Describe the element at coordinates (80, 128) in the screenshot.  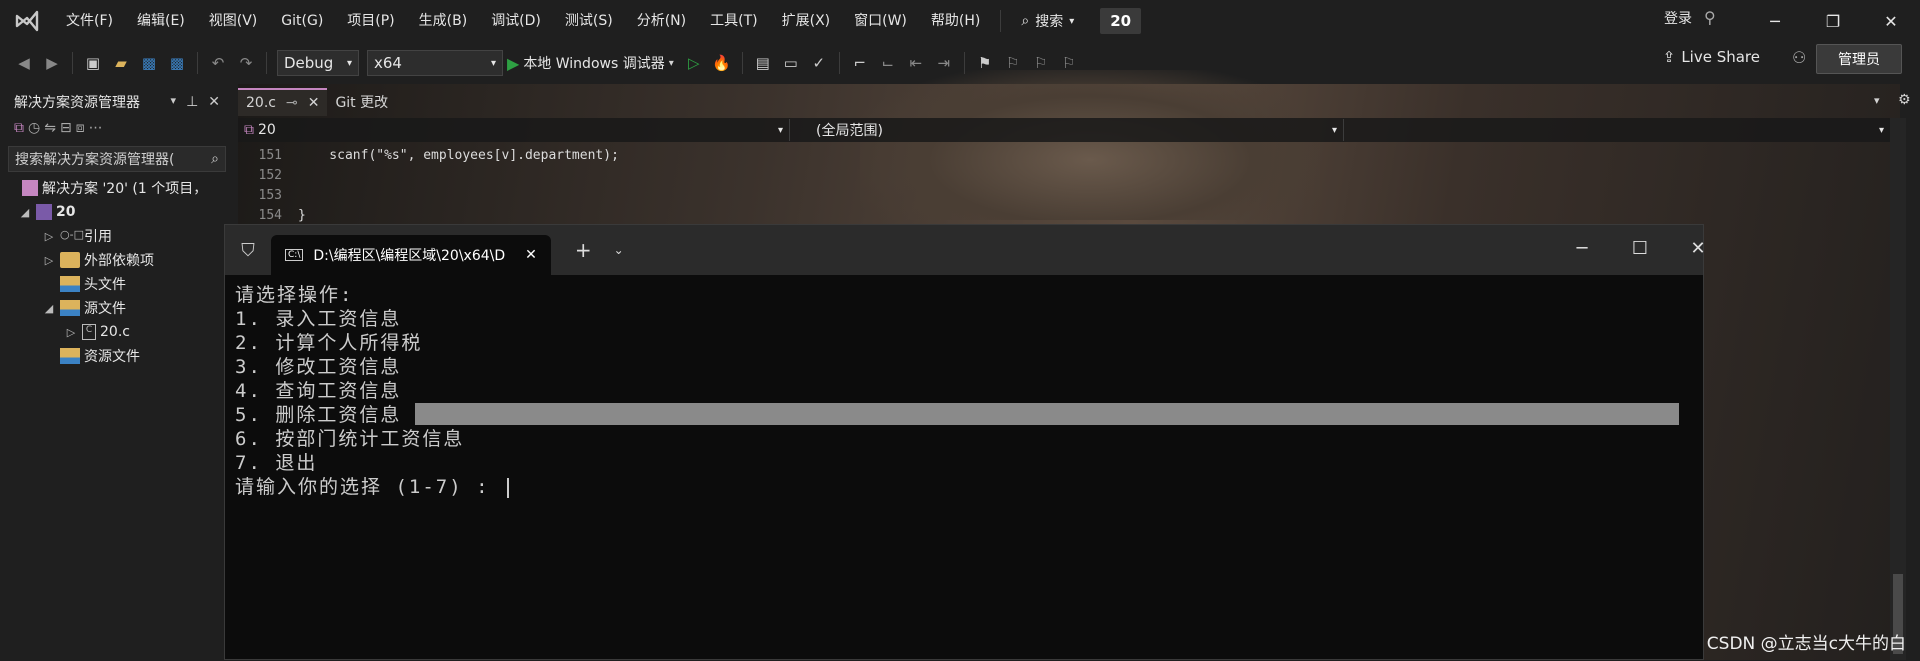
I see `show-all-files-icon: ⧈` at that location.